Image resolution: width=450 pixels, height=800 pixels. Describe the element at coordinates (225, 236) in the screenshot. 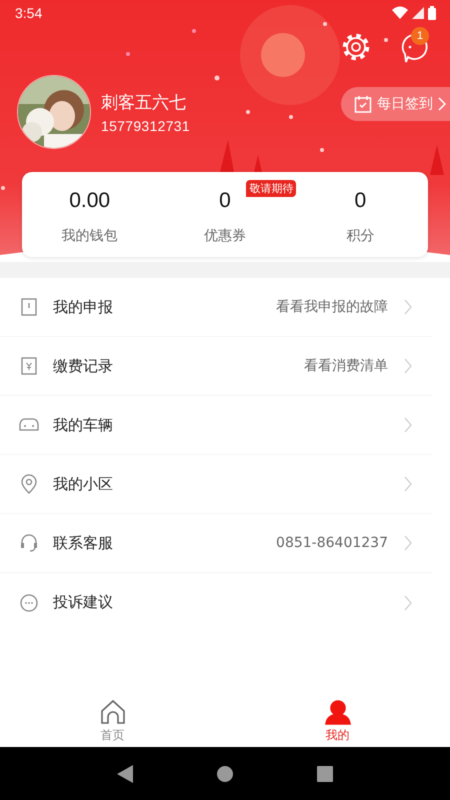

I see `stat-label: 优惠券` at that location.